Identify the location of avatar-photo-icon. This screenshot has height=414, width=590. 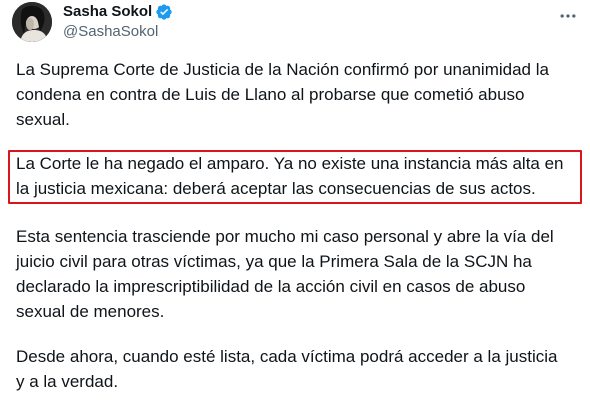
(32, 22).